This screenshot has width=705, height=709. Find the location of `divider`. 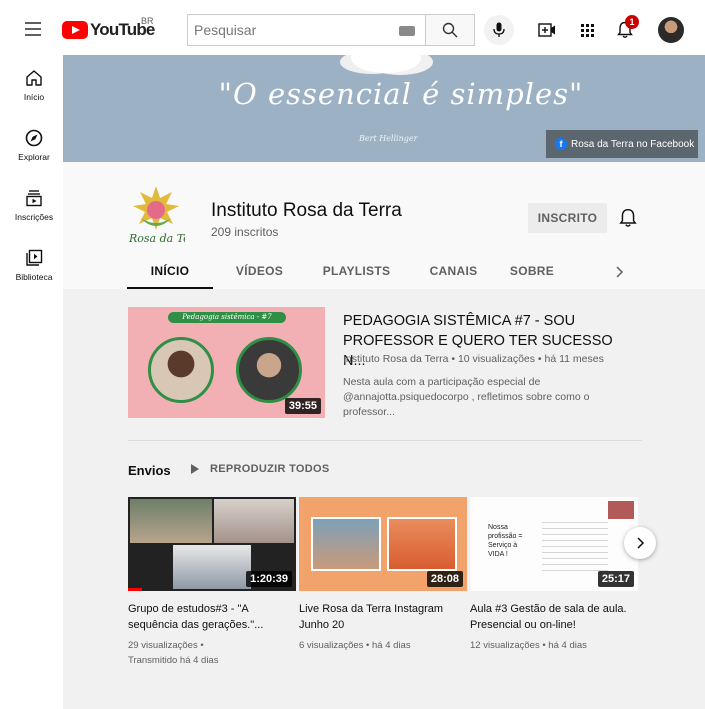

divider is located at coordinates (385, 440).